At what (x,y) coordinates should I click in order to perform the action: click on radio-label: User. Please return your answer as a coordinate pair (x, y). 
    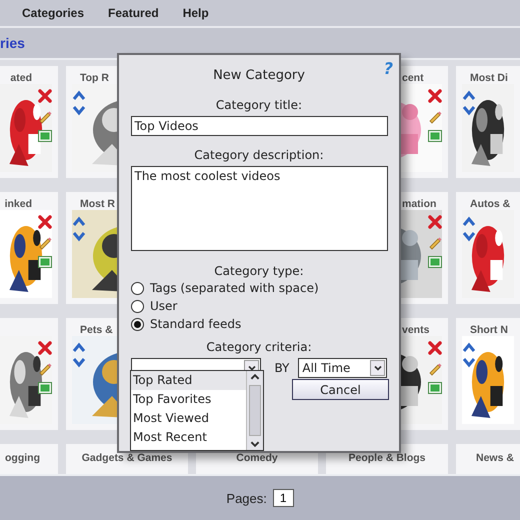
    Looking at the image, I should click on (164, 306).